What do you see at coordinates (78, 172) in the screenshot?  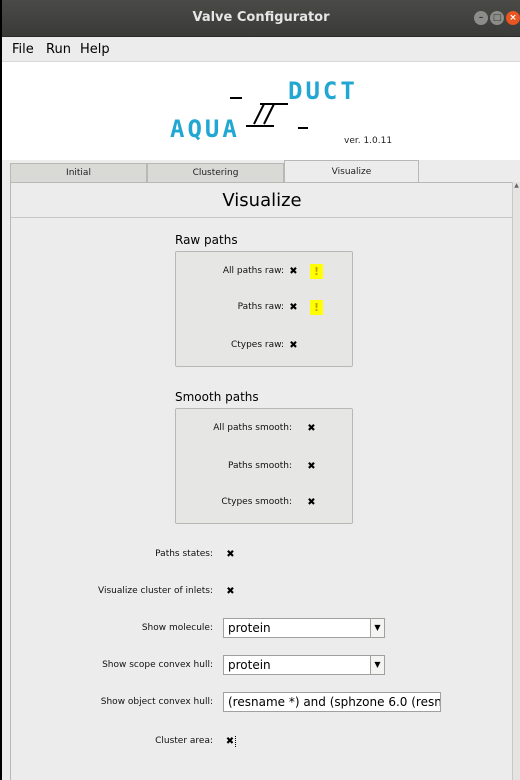 I see `tab-initial: Initial` at bounding box center [78, 172].